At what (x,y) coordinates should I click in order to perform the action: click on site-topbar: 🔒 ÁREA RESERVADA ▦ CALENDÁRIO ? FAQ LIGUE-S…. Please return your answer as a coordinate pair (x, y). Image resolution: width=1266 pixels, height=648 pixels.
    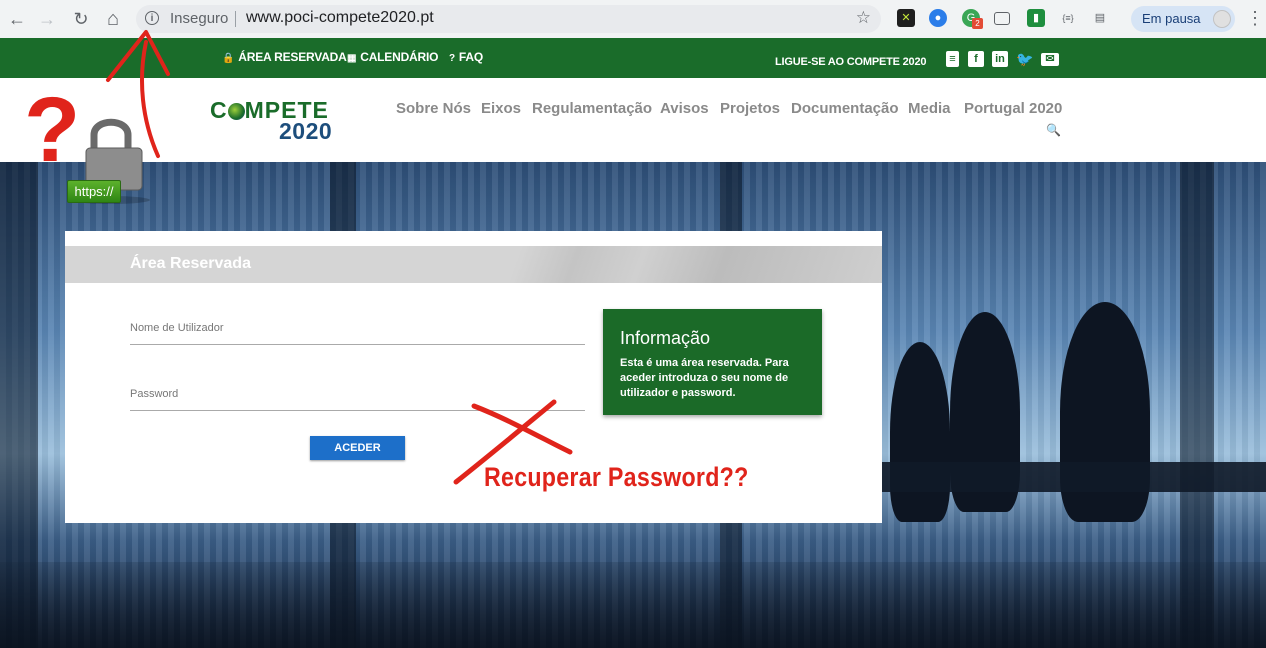
    Looking at the image, I should click on (633, 58).